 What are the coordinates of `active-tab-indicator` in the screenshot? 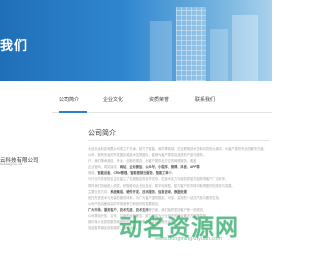 It's located at (73, 112).